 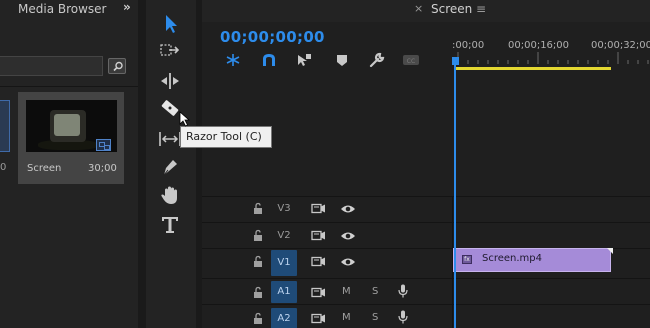 What do you see at coordinates (451, 9) in the screenshot?
I see `timeline-tab-title: Screen` at bounding box center [451, 9].